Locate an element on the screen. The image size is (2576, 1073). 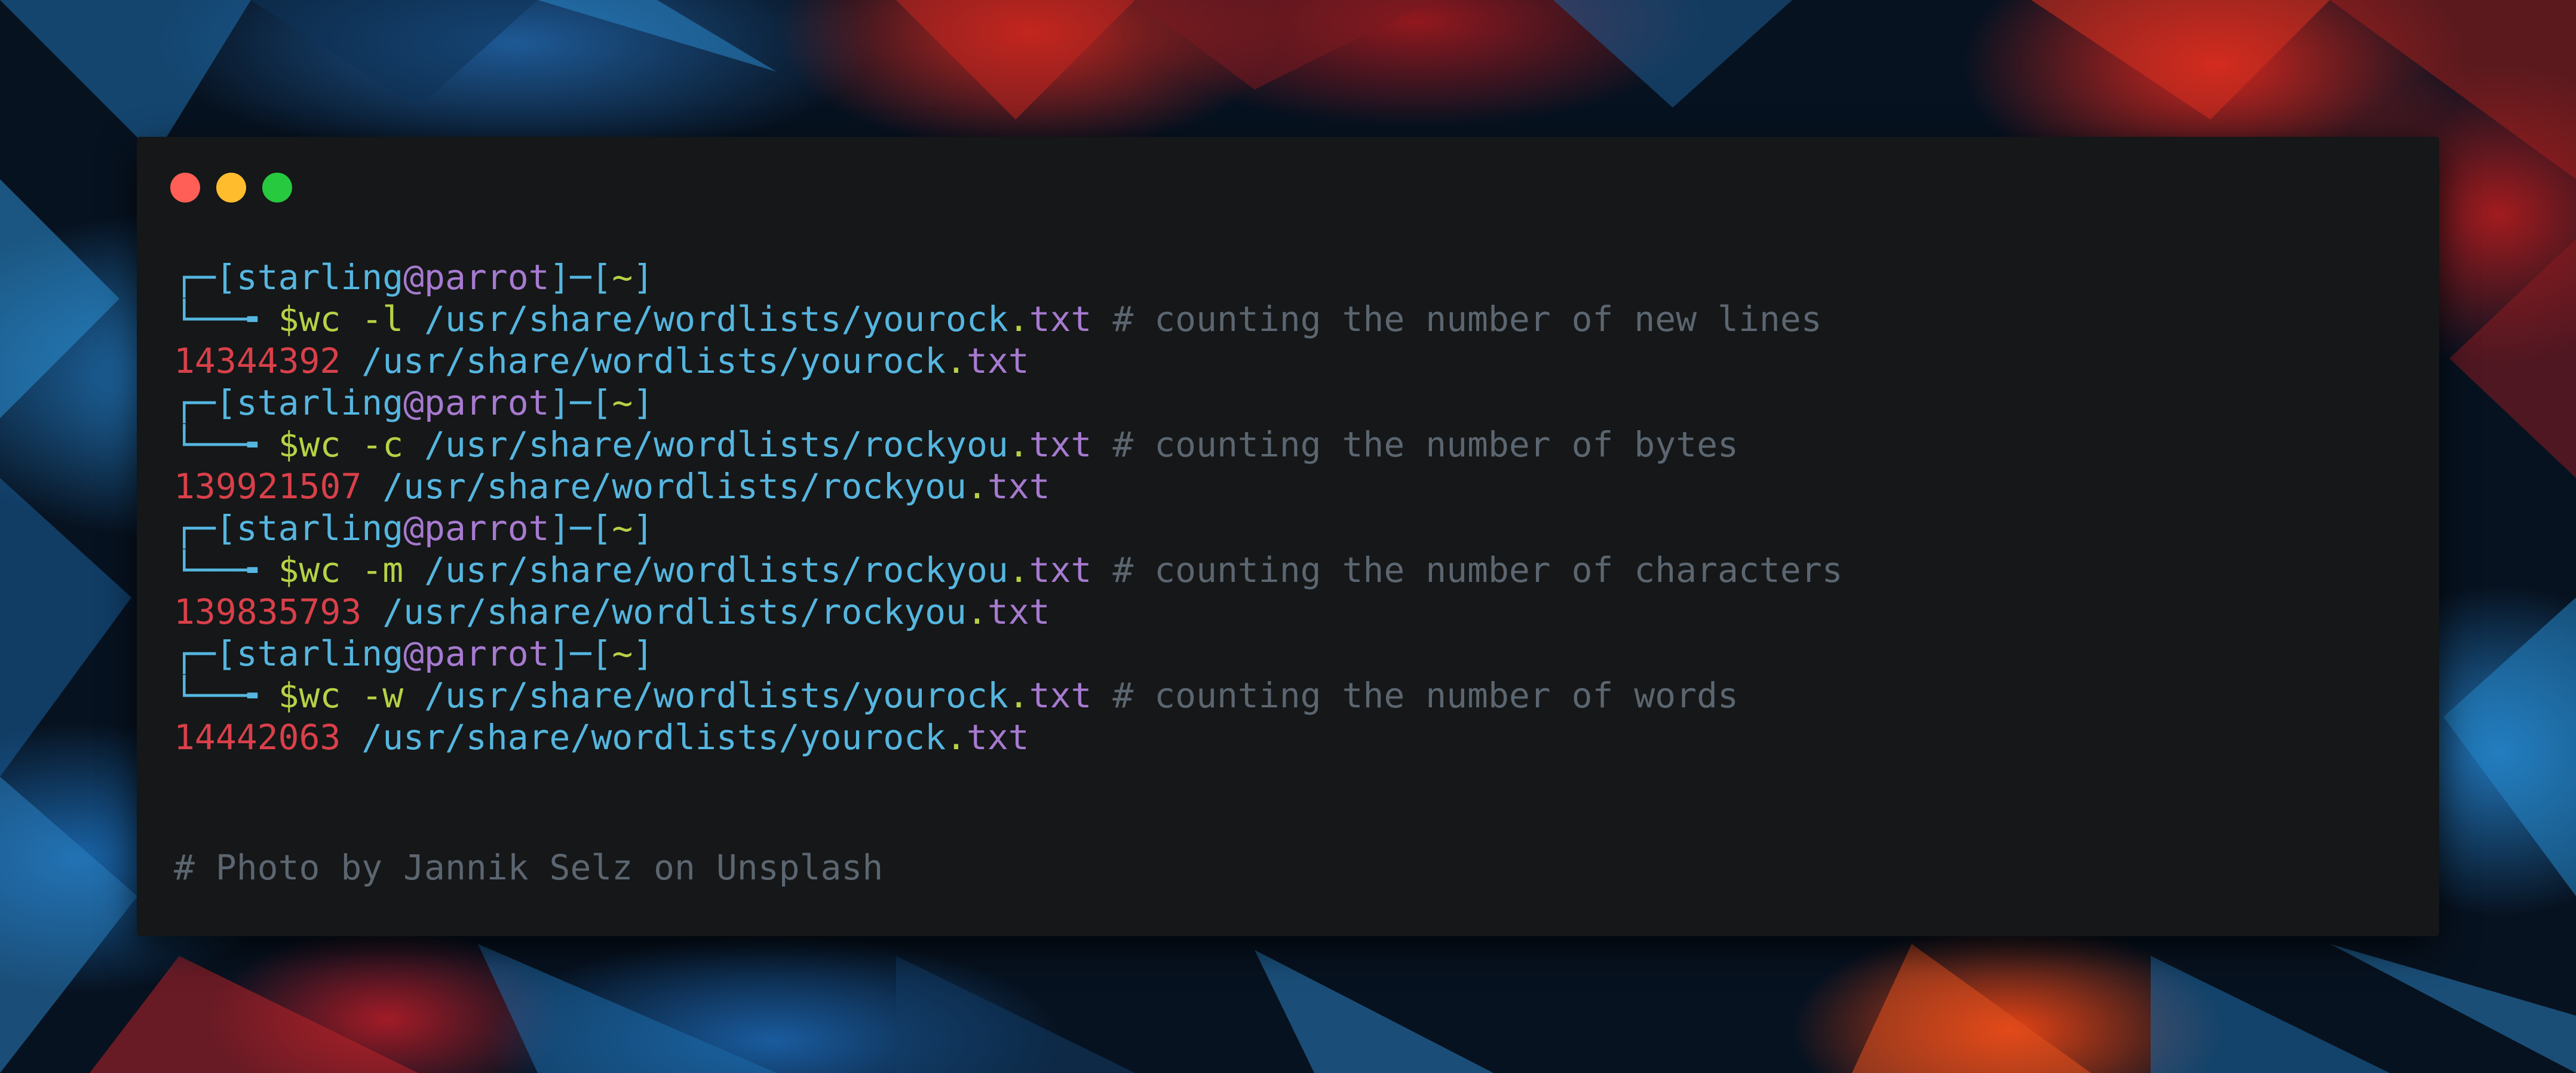
maximize-button is located at coordinates (277, 188).